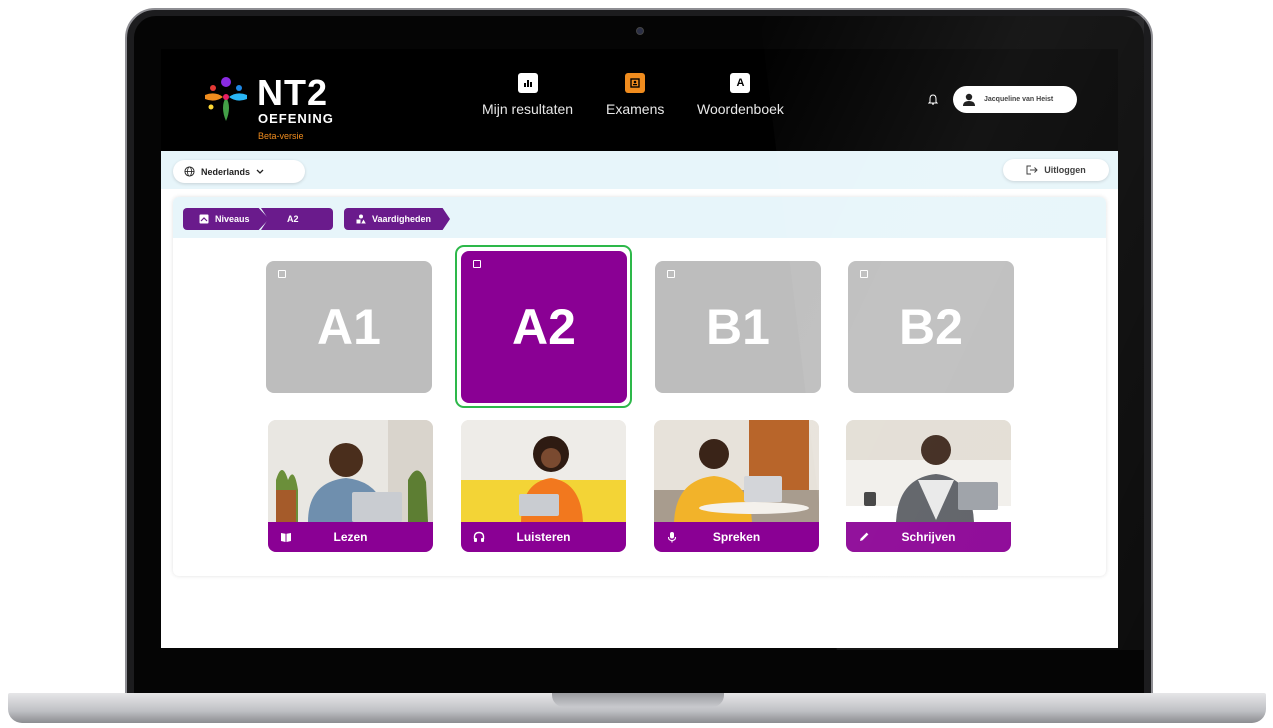  What do you see at coordinates (969, 100) in the screenshot?
I see `user-avatar-icon` at bounding box center [969, 100].